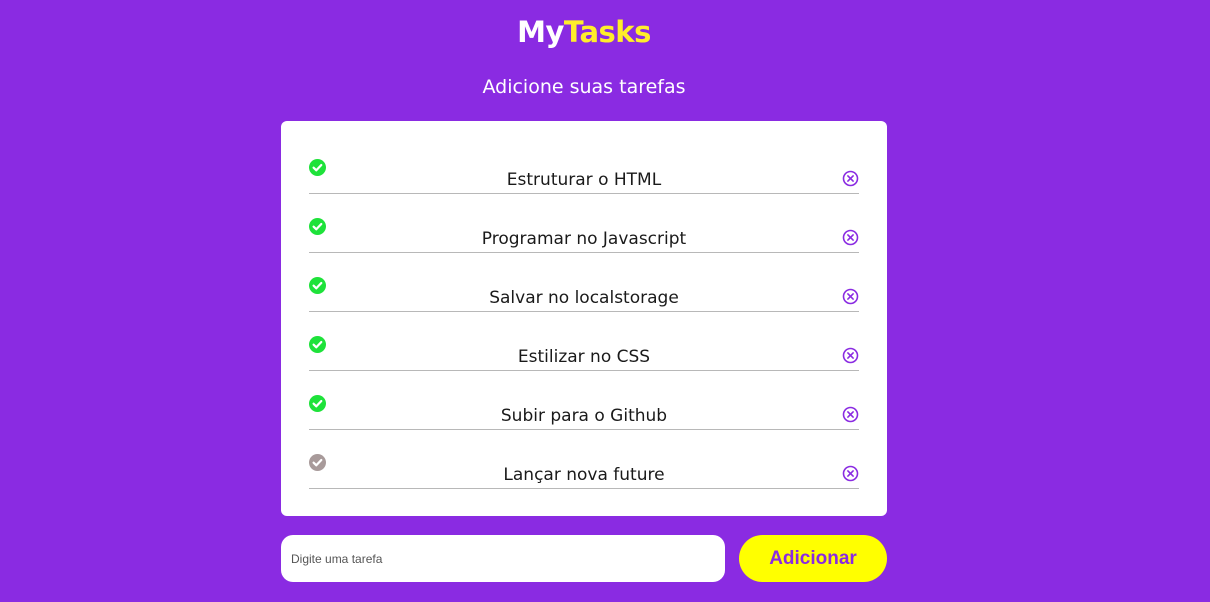 The height and width of the screenshot is (602, 1210). What do you see at coordinates (584, 475) in the screenshot?
I see `task-text: Lançar nova future` at bounding box center [584, 475].